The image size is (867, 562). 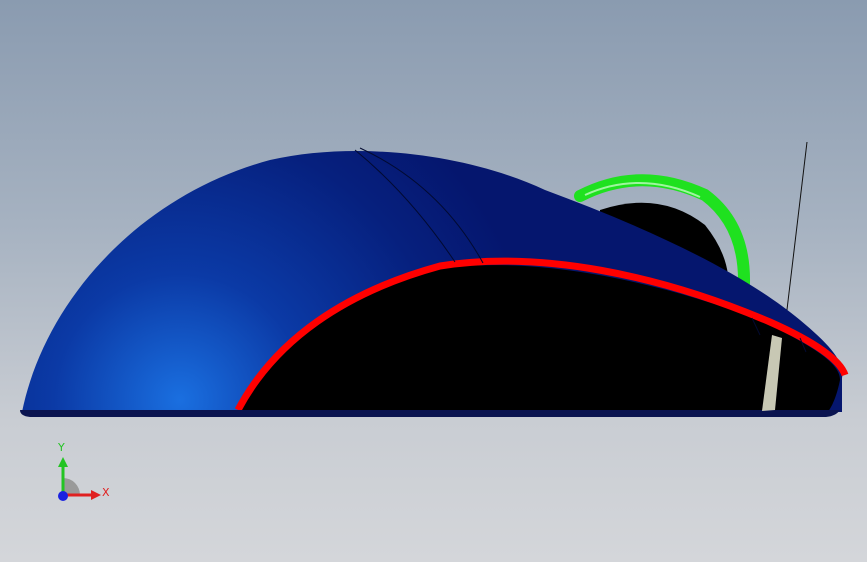 I want to click on y-arrowhead-icon, so click(x=63, y=462).